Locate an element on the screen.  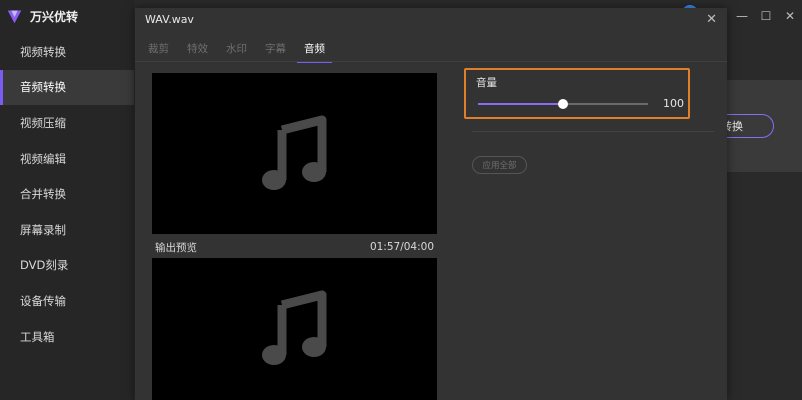
apply-all-button: 应用全部 is located at coordinates (499, 165).